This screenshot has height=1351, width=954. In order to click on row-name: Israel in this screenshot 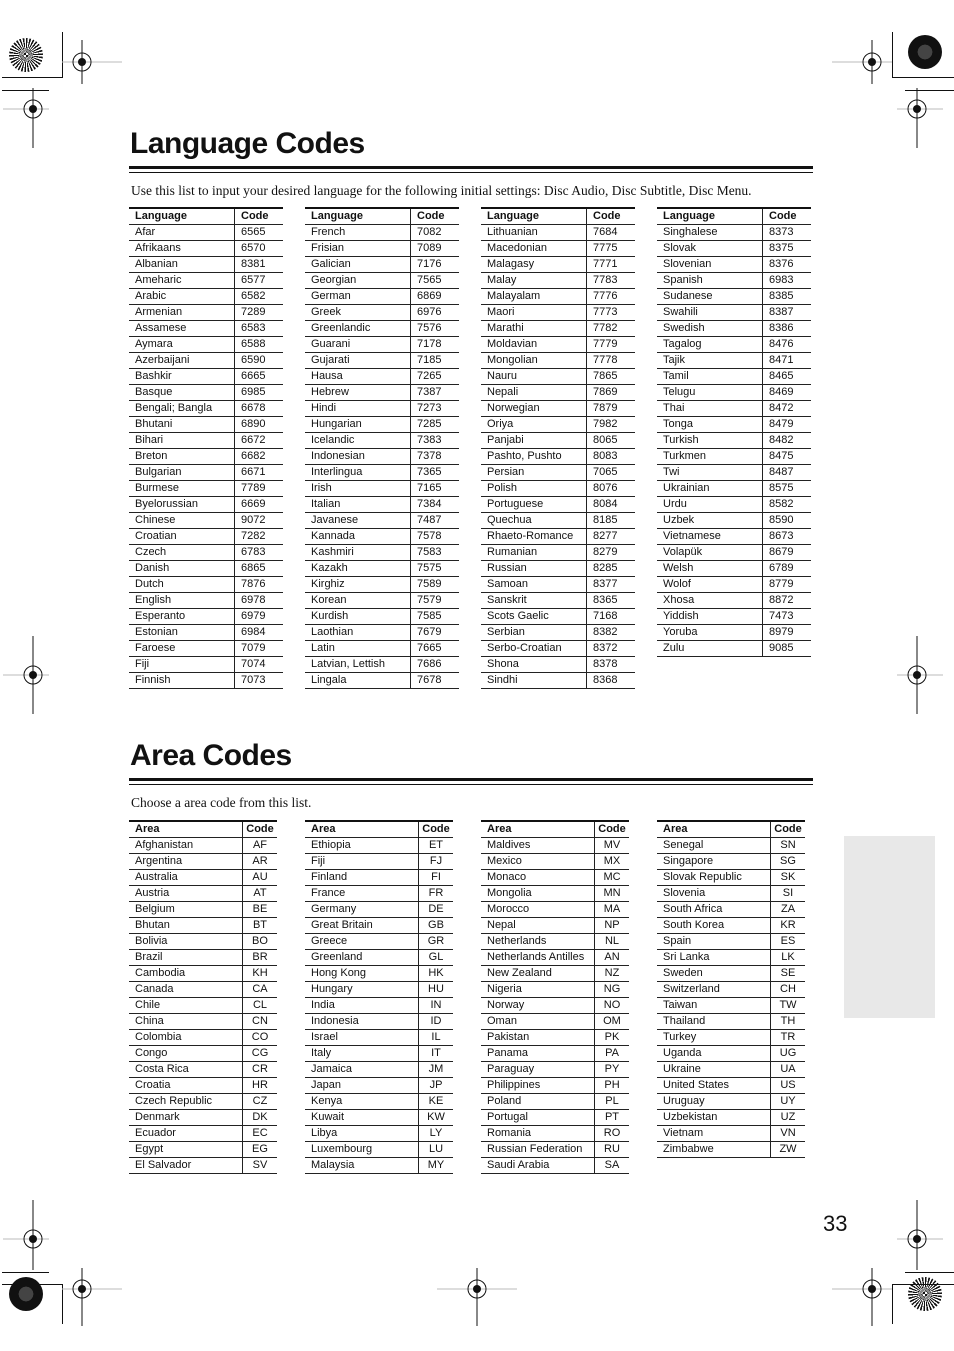, I will do `click(362, 1037)`.